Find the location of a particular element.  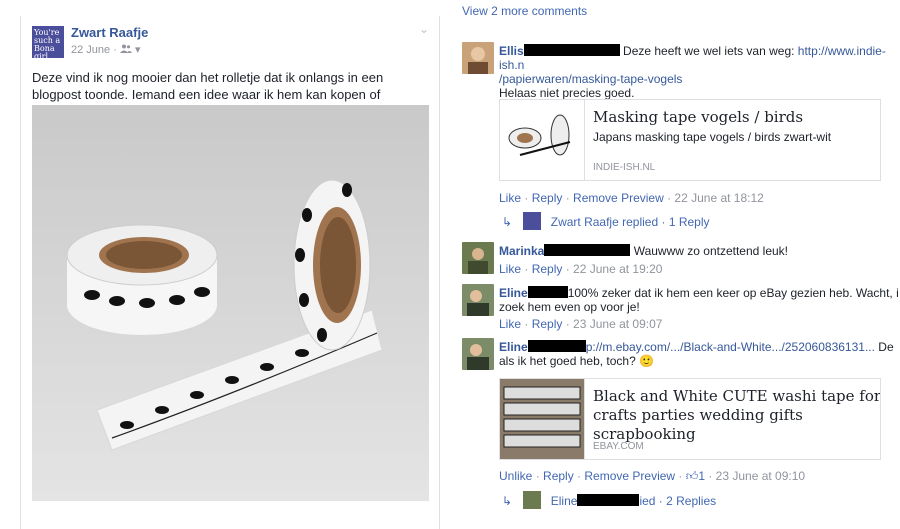

view-more-comments-link: View 2 more comments is located at coordinates (524, 11).